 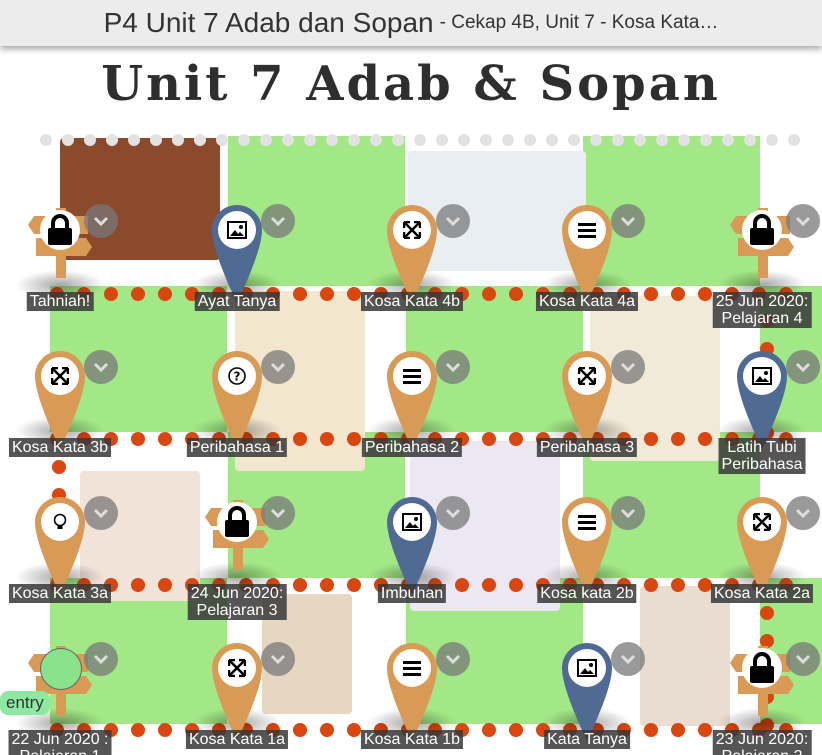 What do you see at coordinates (685, 656) in the screenshot?
I see `illustration` at bounding box center [685, 656].